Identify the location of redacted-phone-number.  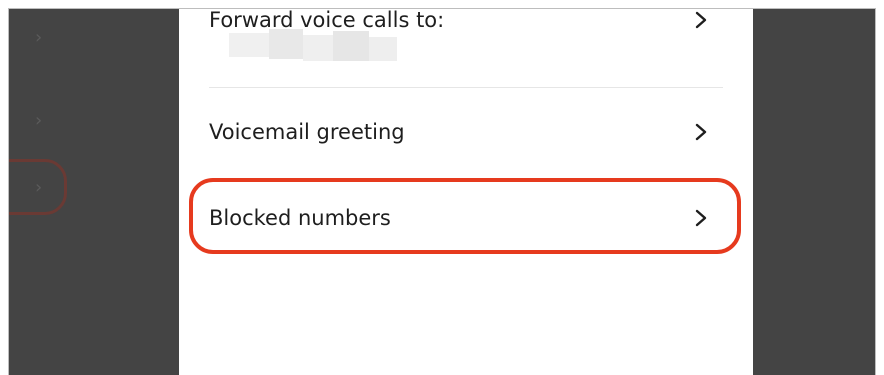
(313, 47).